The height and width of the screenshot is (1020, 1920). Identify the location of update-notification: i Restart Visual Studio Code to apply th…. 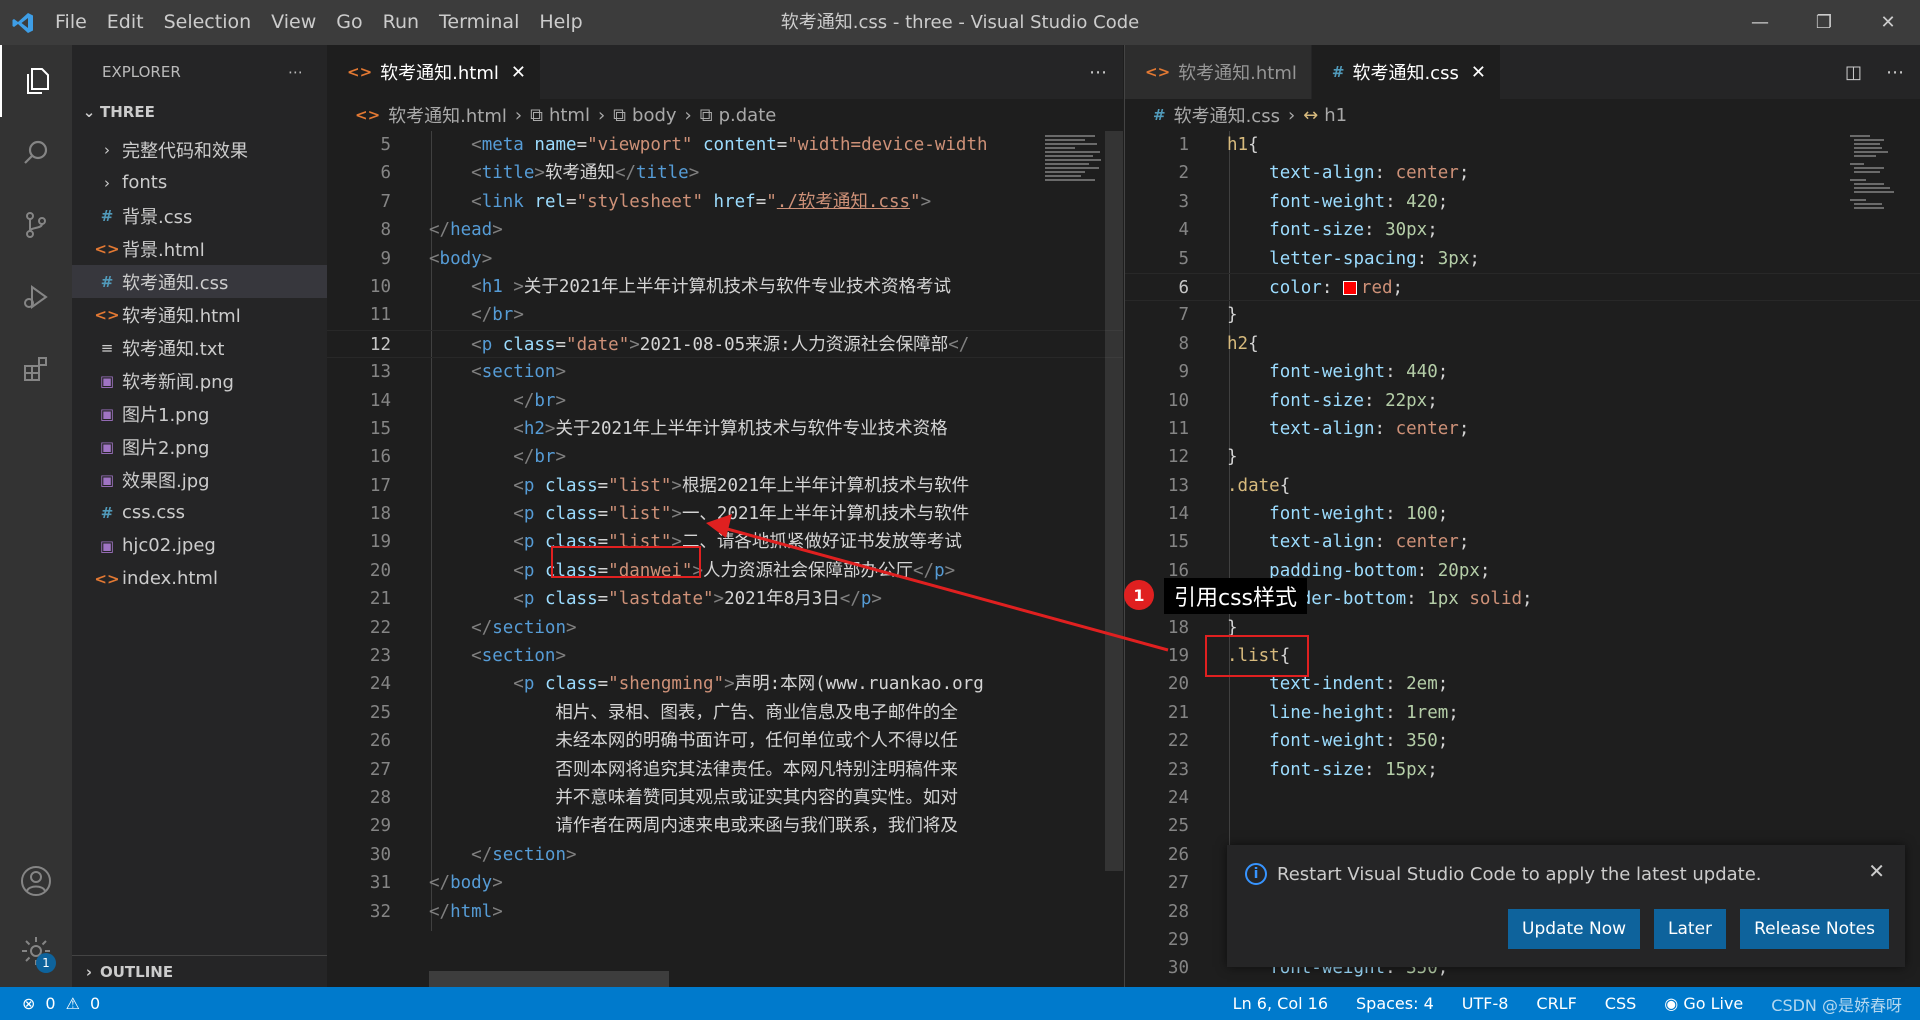
(1566, 906).